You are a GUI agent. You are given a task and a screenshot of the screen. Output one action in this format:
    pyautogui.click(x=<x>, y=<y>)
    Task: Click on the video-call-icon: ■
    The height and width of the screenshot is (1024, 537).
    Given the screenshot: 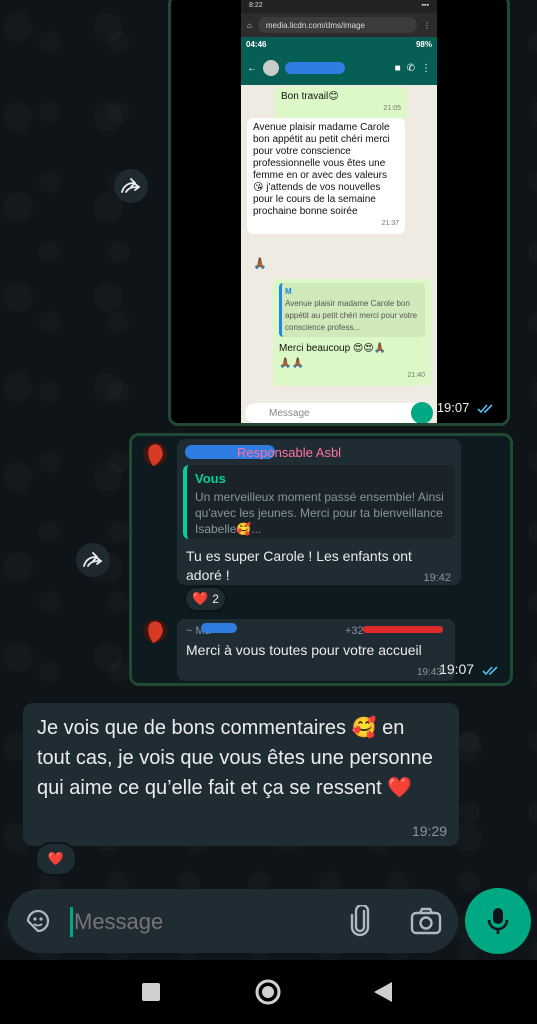 What is the action you would take?
    pyautogui.click(x=397, y=68)
    